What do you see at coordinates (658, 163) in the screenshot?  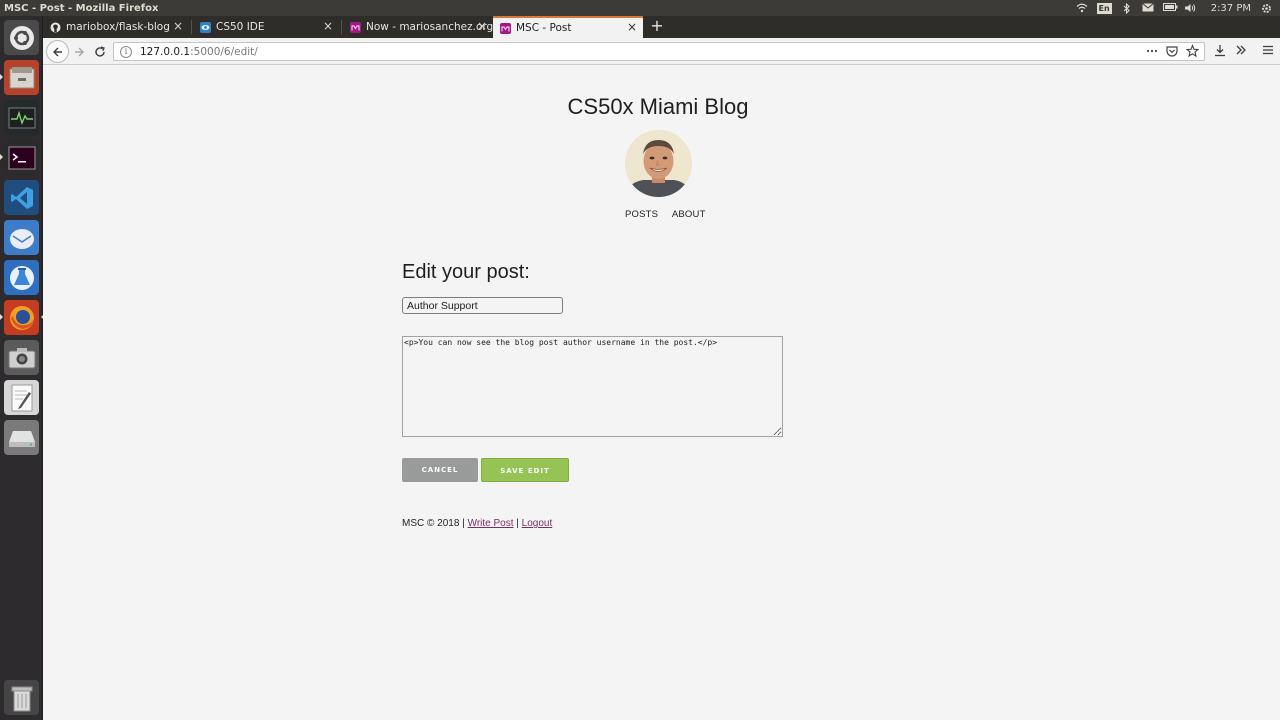 I see `author-avatar` at bounding box center [658, 163].